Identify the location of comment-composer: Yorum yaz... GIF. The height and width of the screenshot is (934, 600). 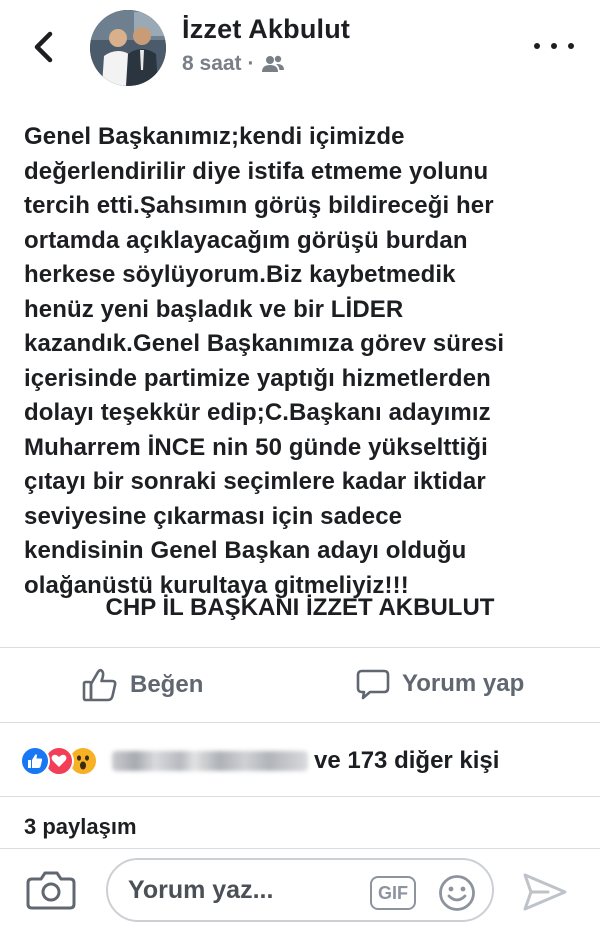
(300, 891).